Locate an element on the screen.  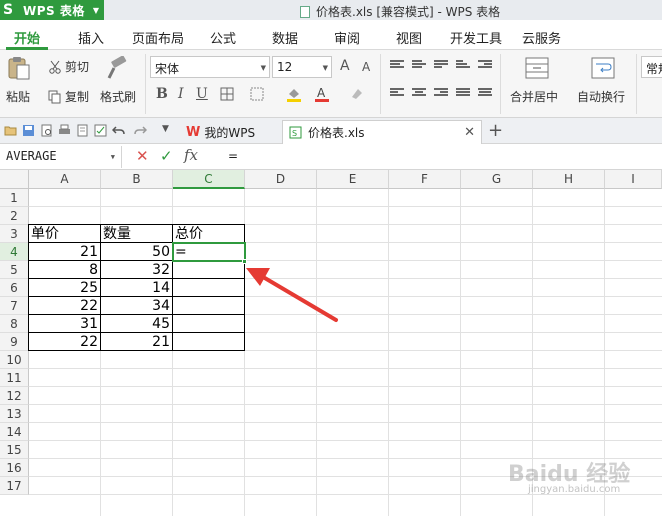
spellcheck-icon is located at coordinates (100, 130).